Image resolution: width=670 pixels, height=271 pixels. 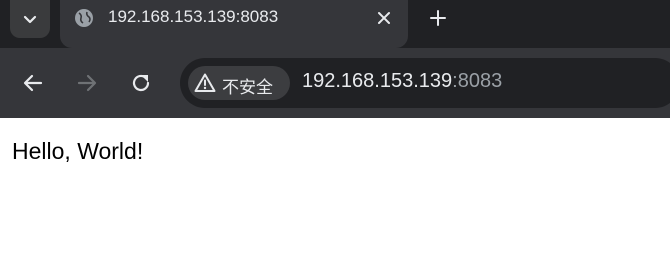 I want to click on chevron-down-icon, so click(x=30, y=19).